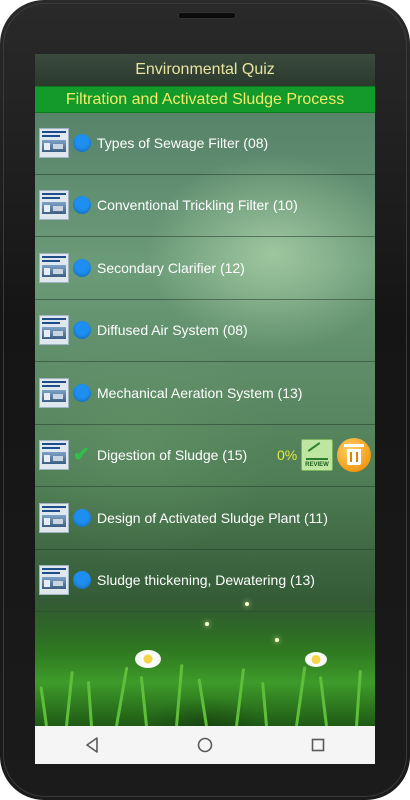 The image size is (410, 800). I want to click on topic-label: Mechanical Aeration System (13), so click(200, 392).